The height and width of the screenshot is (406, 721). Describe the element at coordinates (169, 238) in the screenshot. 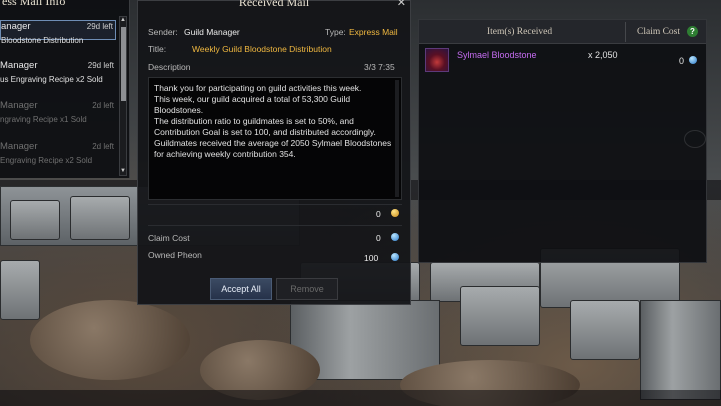

I see `claim-cost-label: Claim Cost` at that location.